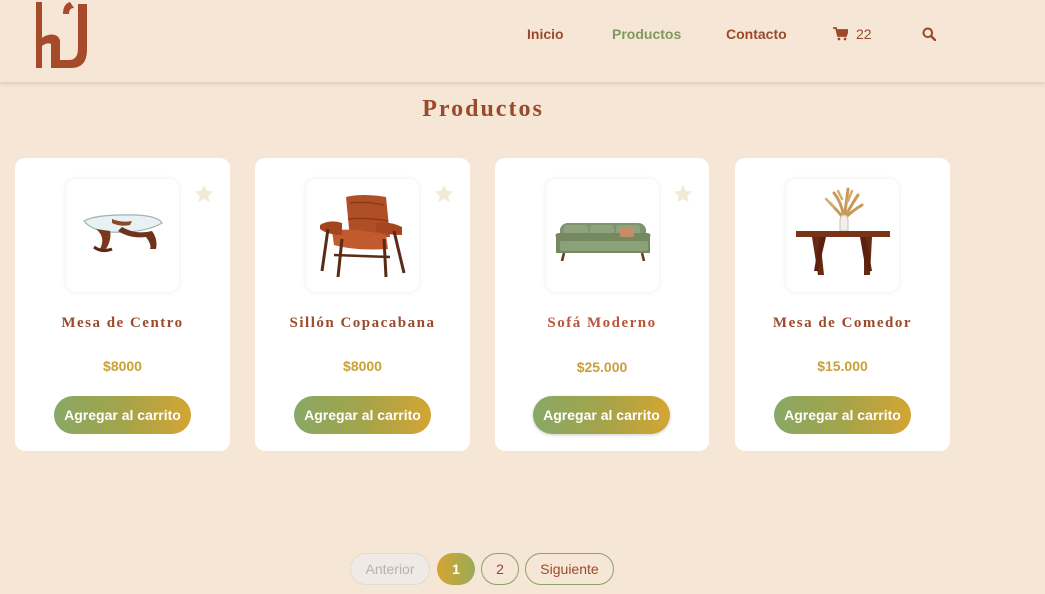  I want to click on product-name: Sillón Copacabana, so click(362, 323).